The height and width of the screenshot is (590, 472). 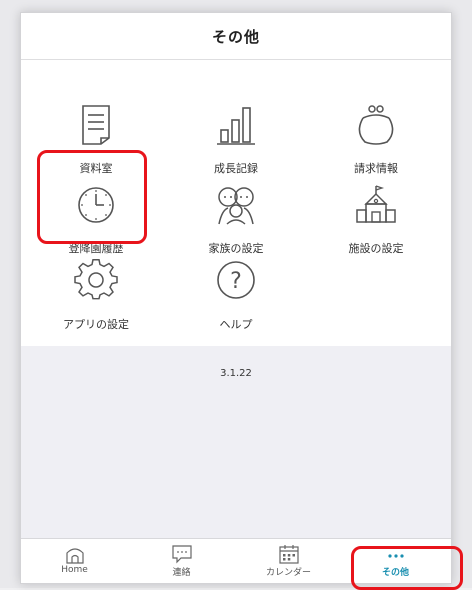 What do you see at coordinates (74, 556) in the screenshot?
I see `home-icon` at bounding box center [74, 556].